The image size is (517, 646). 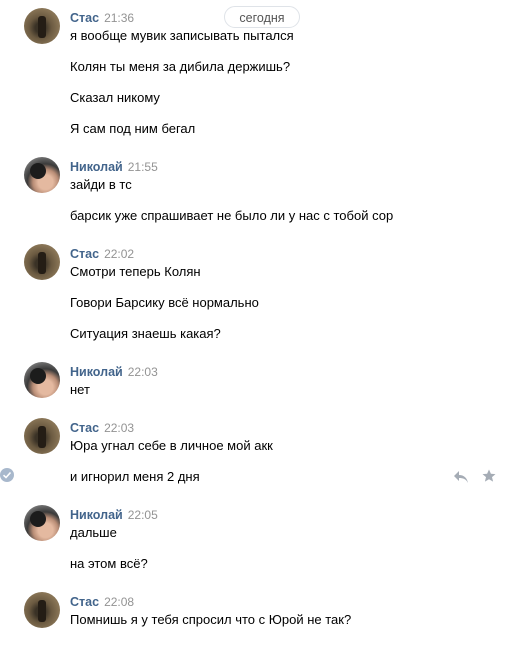 What do you see at coordinates (143, 167) in the screenshot?
I see `message-time: 21:55` at bounding box center [143, 167].